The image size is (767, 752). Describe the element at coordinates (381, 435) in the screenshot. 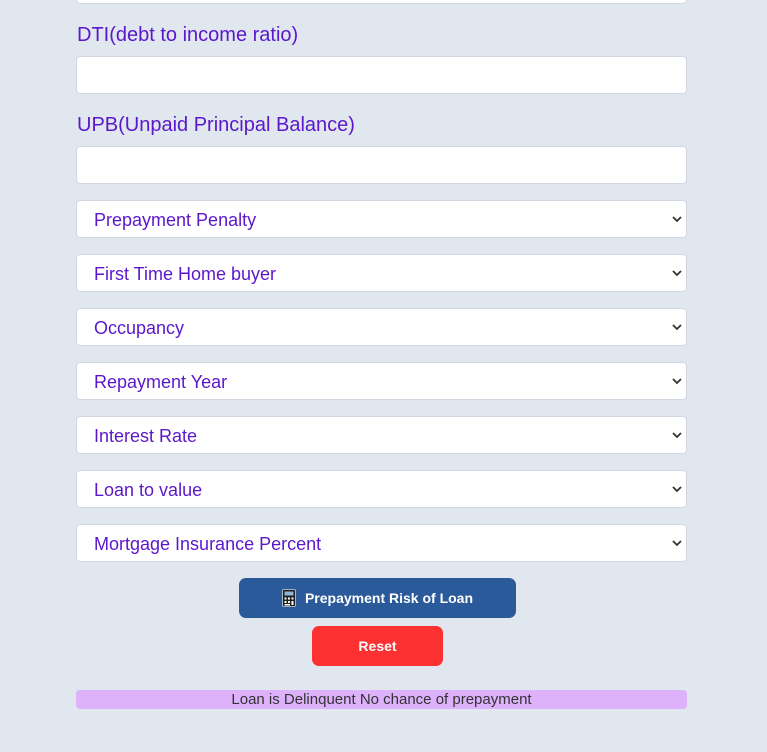

I see `interest-rate-select: Interest Rate` at that location.